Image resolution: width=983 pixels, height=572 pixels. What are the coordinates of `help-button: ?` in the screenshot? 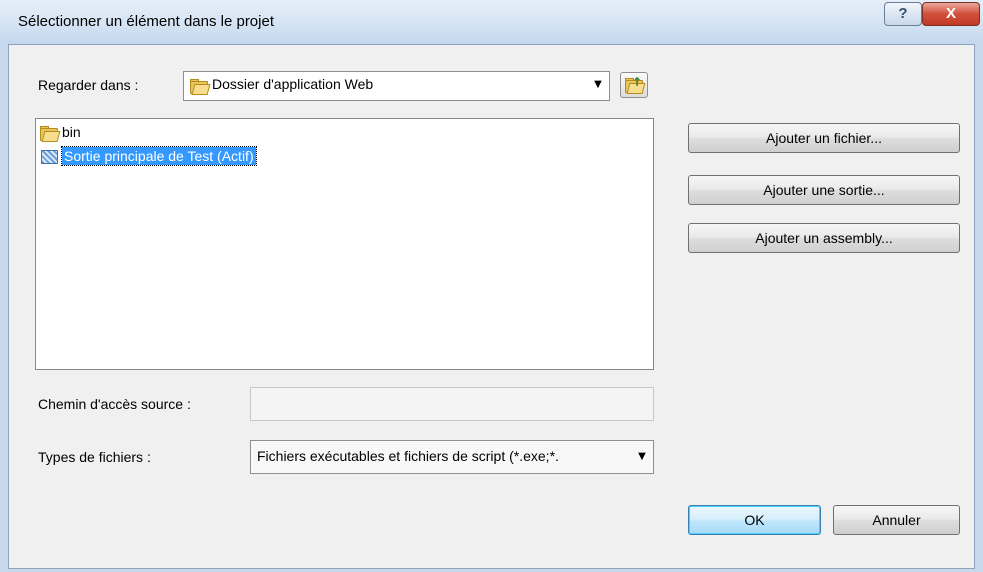 It's located at (903, 14).